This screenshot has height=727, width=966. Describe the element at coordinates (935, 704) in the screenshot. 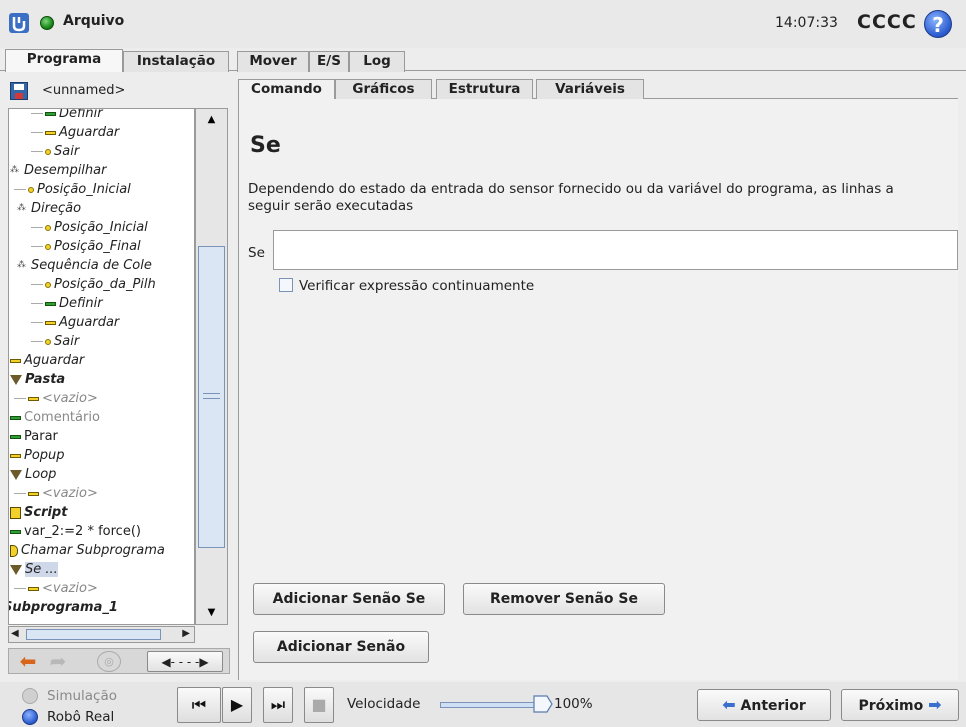

I see `arrow-right-icon: ➡` at that location.